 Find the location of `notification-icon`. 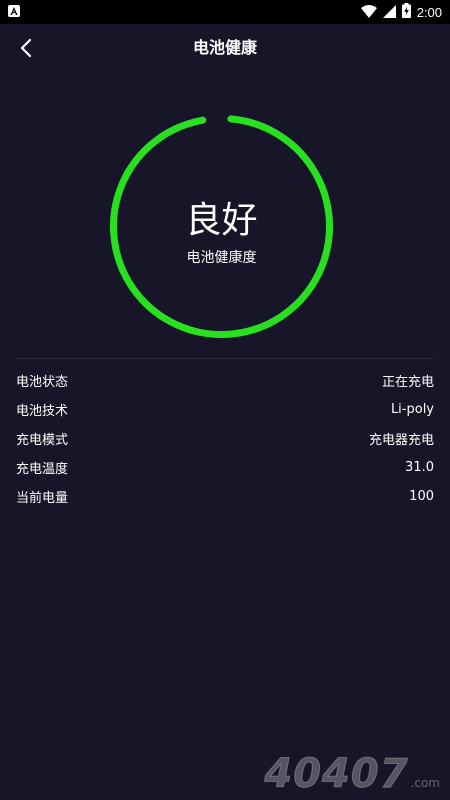

notification-icon is located at coordinates (14, 11).